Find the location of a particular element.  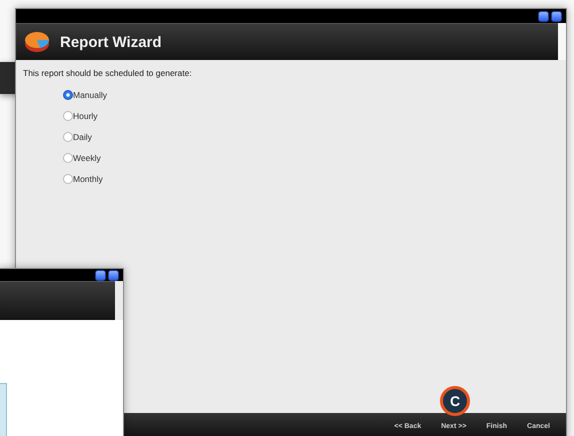

table-edge is located at coordinates (3, 409).